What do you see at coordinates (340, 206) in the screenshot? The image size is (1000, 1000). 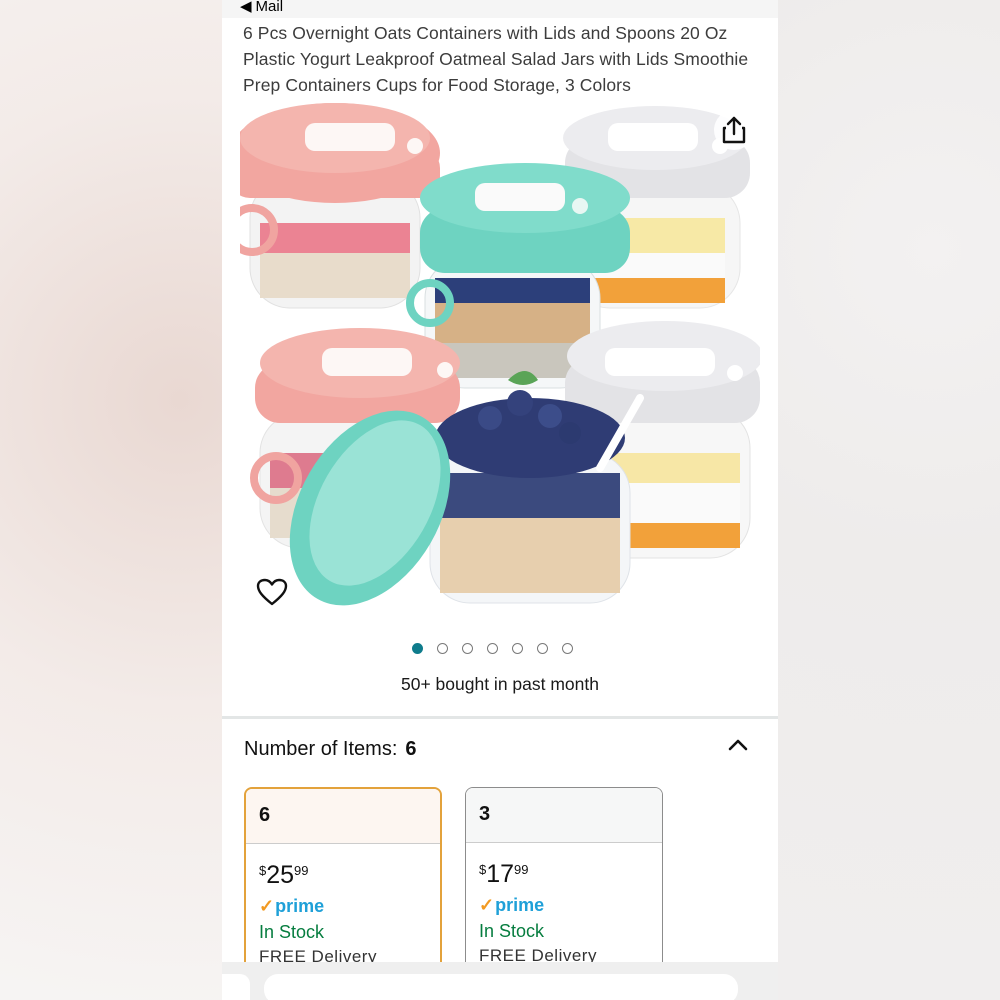 I see `pink-jar-back` at bounding box center [340, 206].